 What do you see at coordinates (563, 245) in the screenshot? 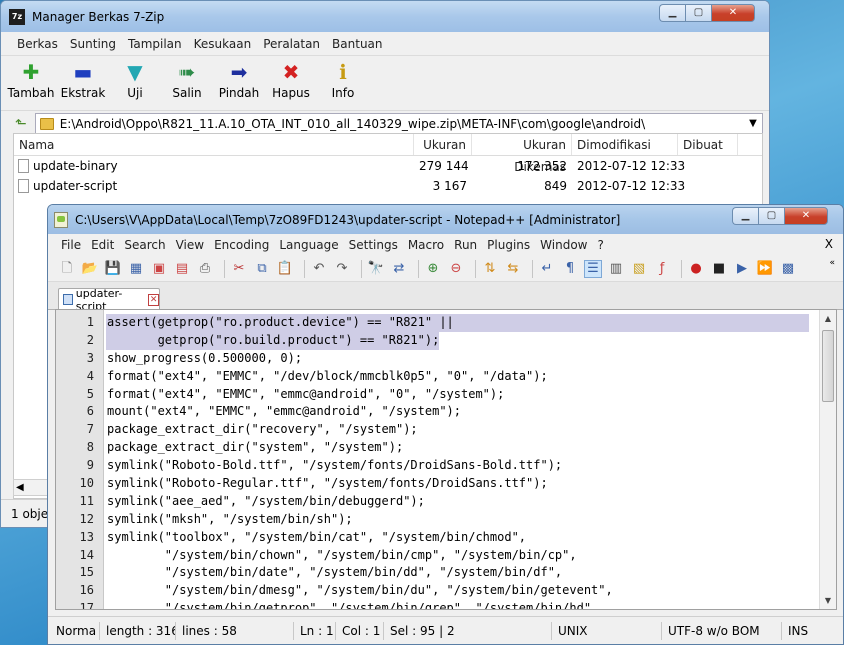
I see `menu-window: Window` at bounding box center [563, 245].